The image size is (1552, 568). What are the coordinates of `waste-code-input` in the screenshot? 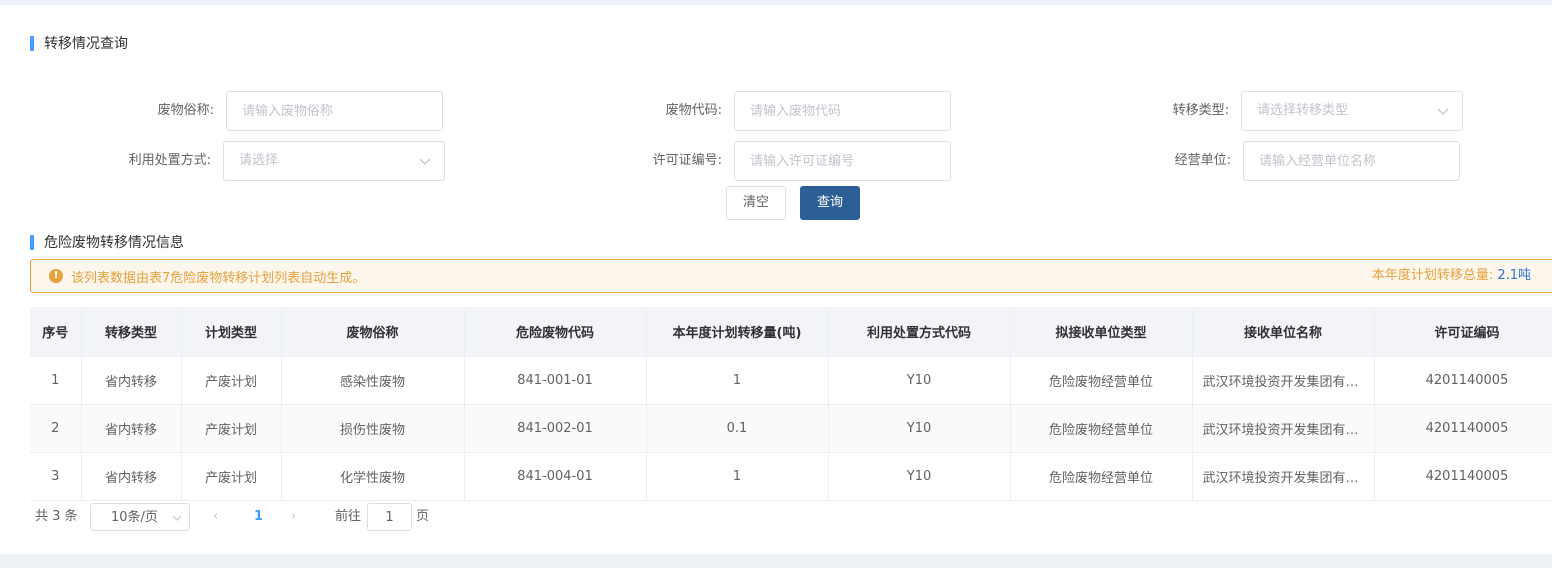 It's located at (842, 111).